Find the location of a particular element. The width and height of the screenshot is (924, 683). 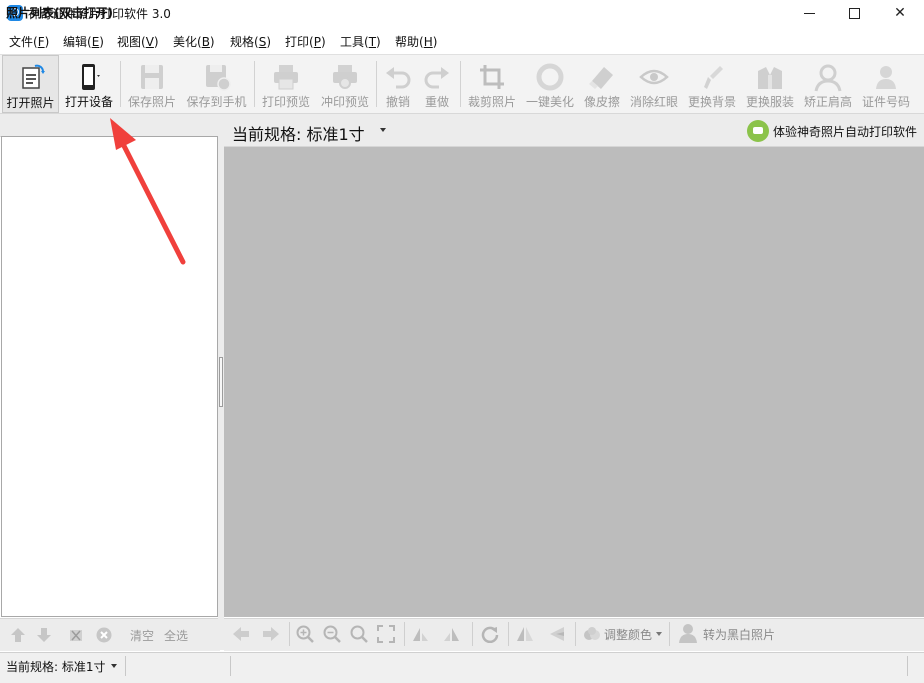

flip-vertical-icon is located at coordinates (557, 634).